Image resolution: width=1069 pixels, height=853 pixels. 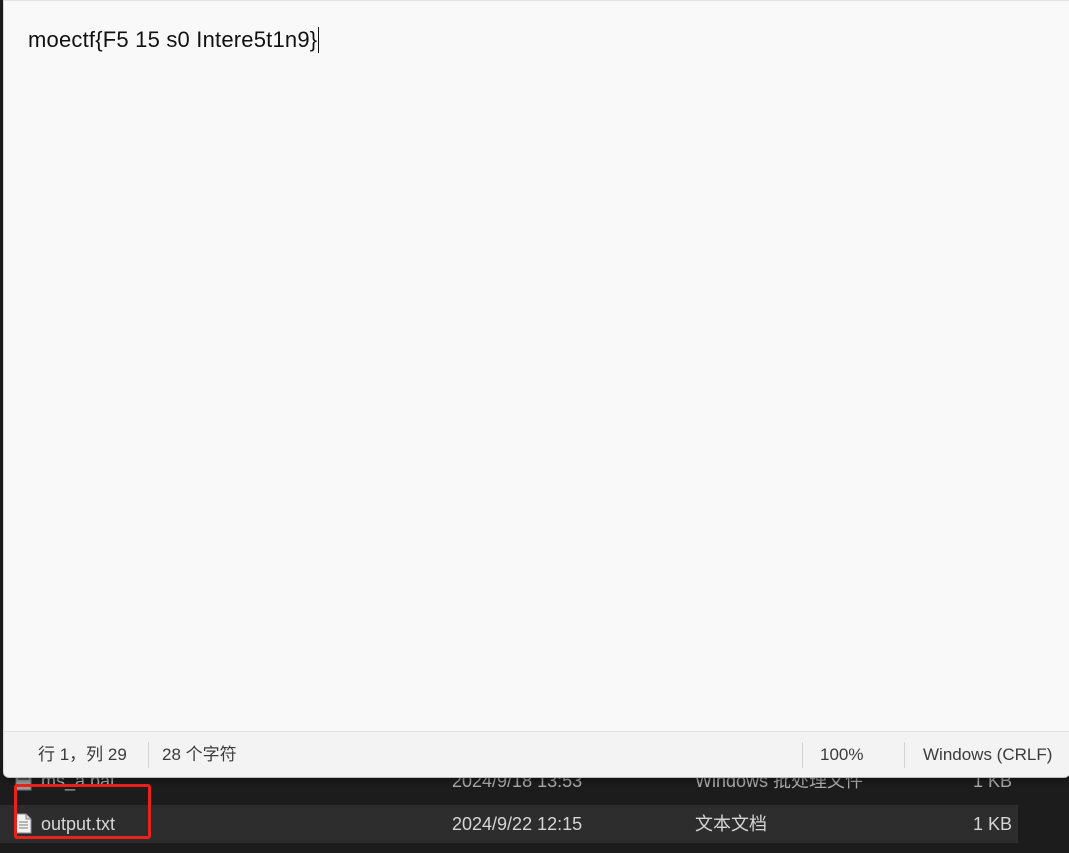 I want to click on file-type: 文本文档, so click(x=731, y=824).